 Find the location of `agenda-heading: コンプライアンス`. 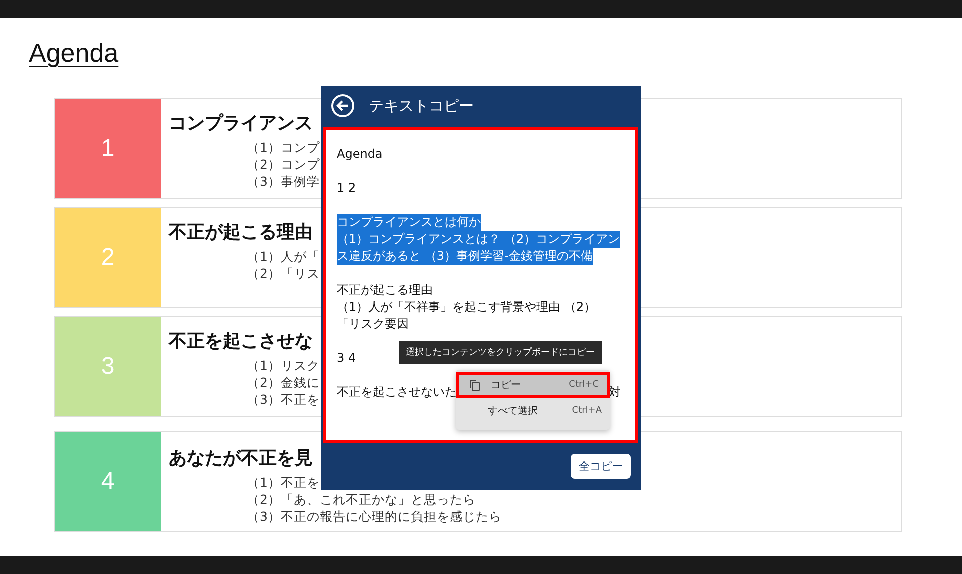

agenda-heading: コンプライアンス is located at coordinates (241, 124).